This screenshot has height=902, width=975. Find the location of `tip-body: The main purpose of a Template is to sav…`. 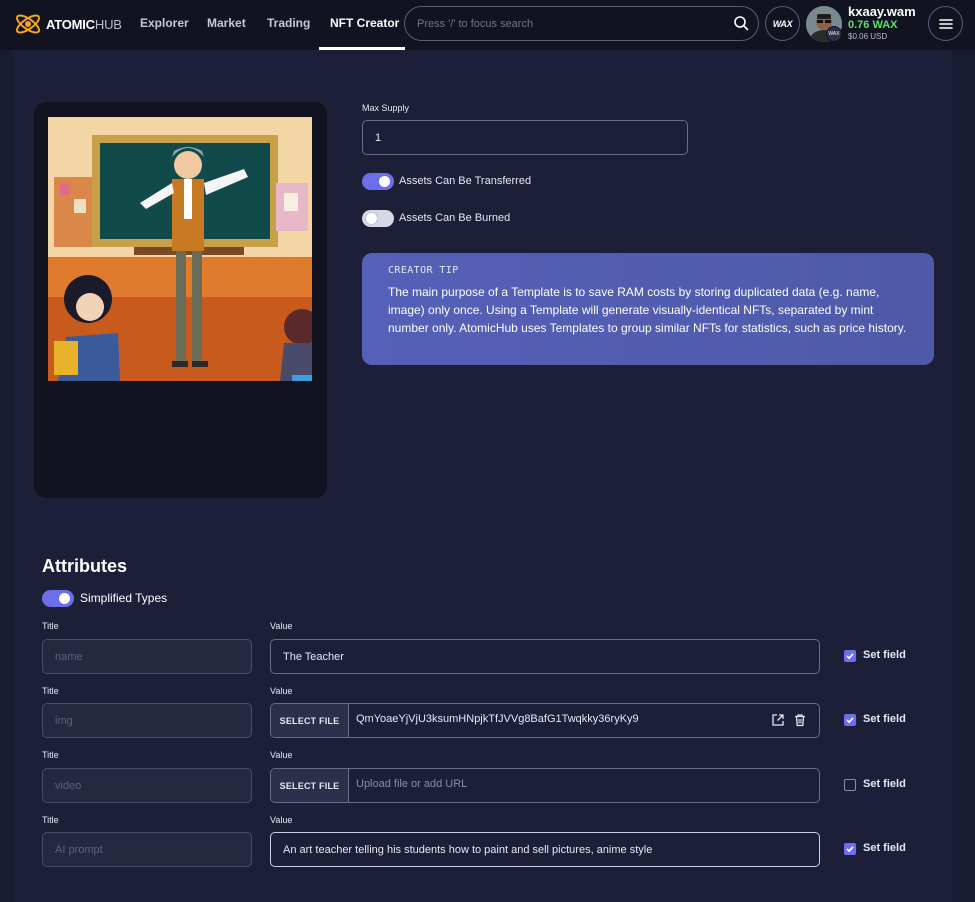

tip-body: The main purpose of a Template is to sav… is located at coordinates (647, 310).